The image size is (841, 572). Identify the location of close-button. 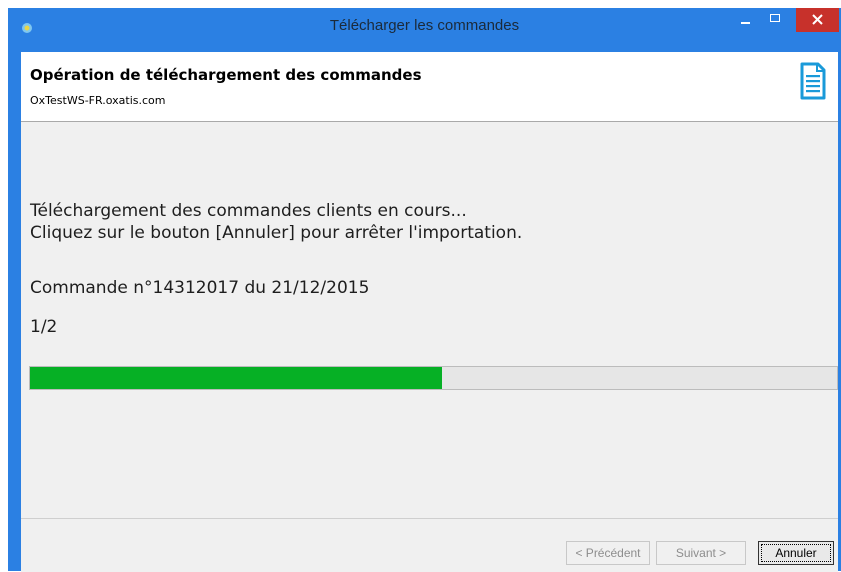
(817, 20).